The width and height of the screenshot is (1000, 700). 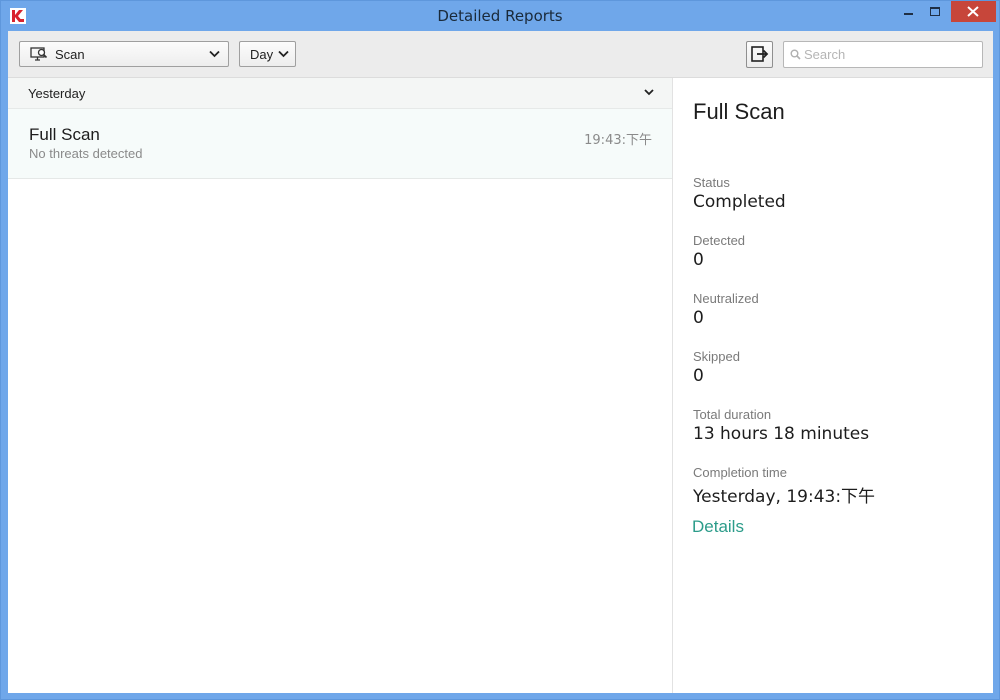 What do you see at coordinates (838, 367) in the screenshot?
I see `detail-field-skipped: Skipped 0` at bounding box center [838, 367].